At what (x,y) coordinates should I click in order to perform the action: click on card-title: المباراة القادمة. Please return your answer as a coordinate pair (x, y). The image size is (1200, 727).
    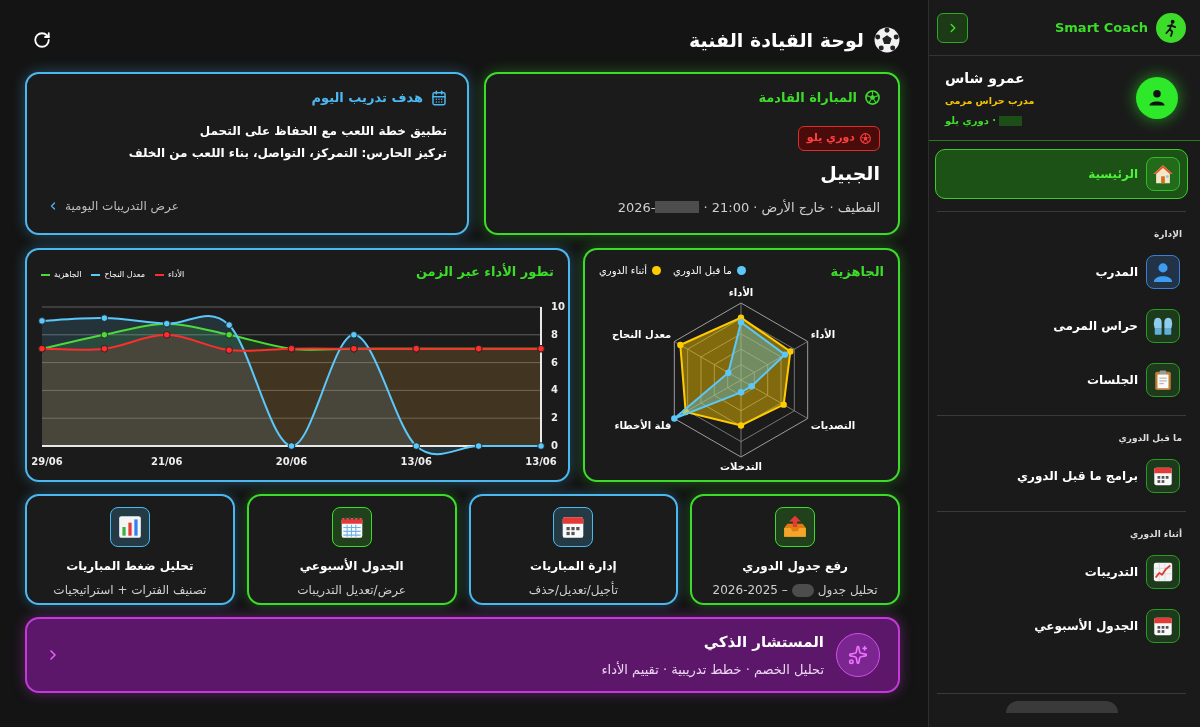
    Looking at the image, I should click on (807, 98).